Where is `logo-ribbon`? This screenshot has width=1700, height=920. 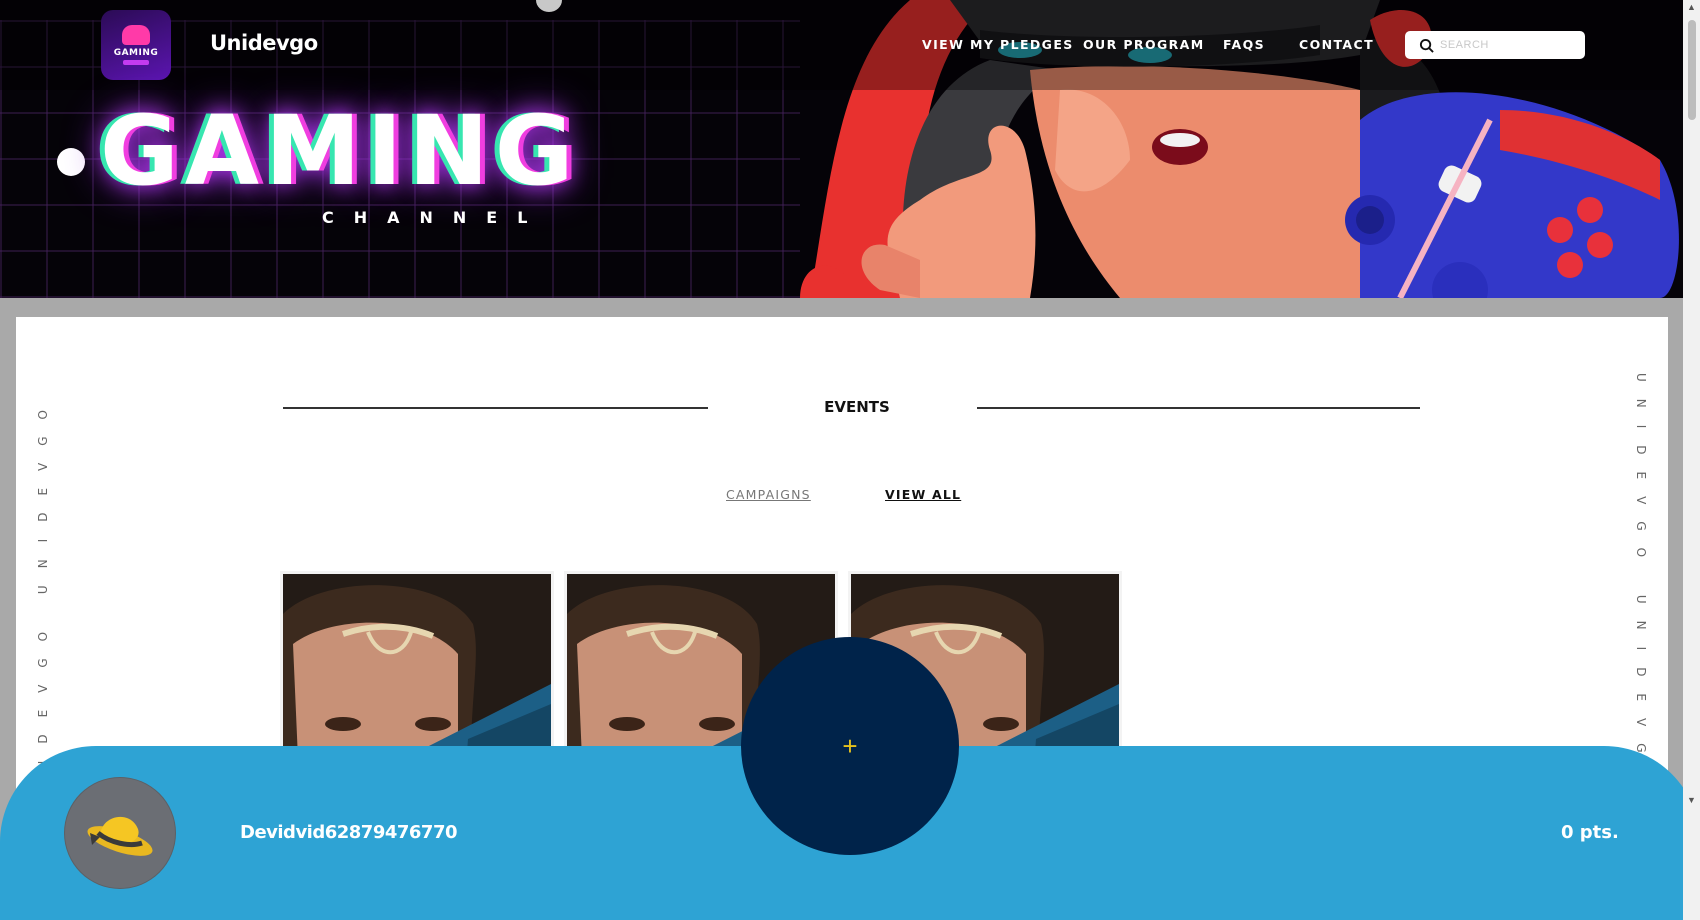 logo-ribbon is located at coordinates (136, 62).